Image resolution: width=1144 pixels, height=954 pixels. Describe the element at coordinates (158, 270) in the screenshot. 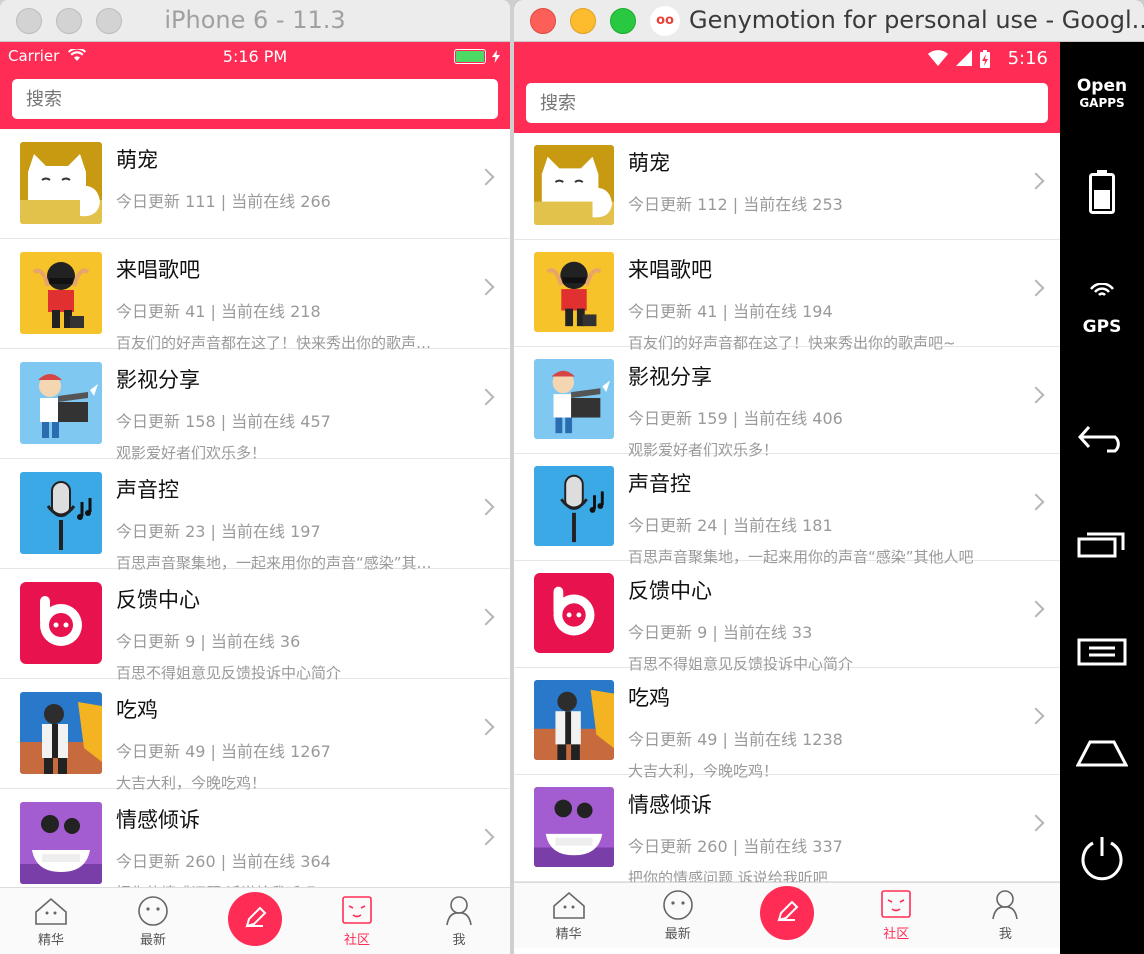

I see `item-name: 来唱歌吧` at that location.